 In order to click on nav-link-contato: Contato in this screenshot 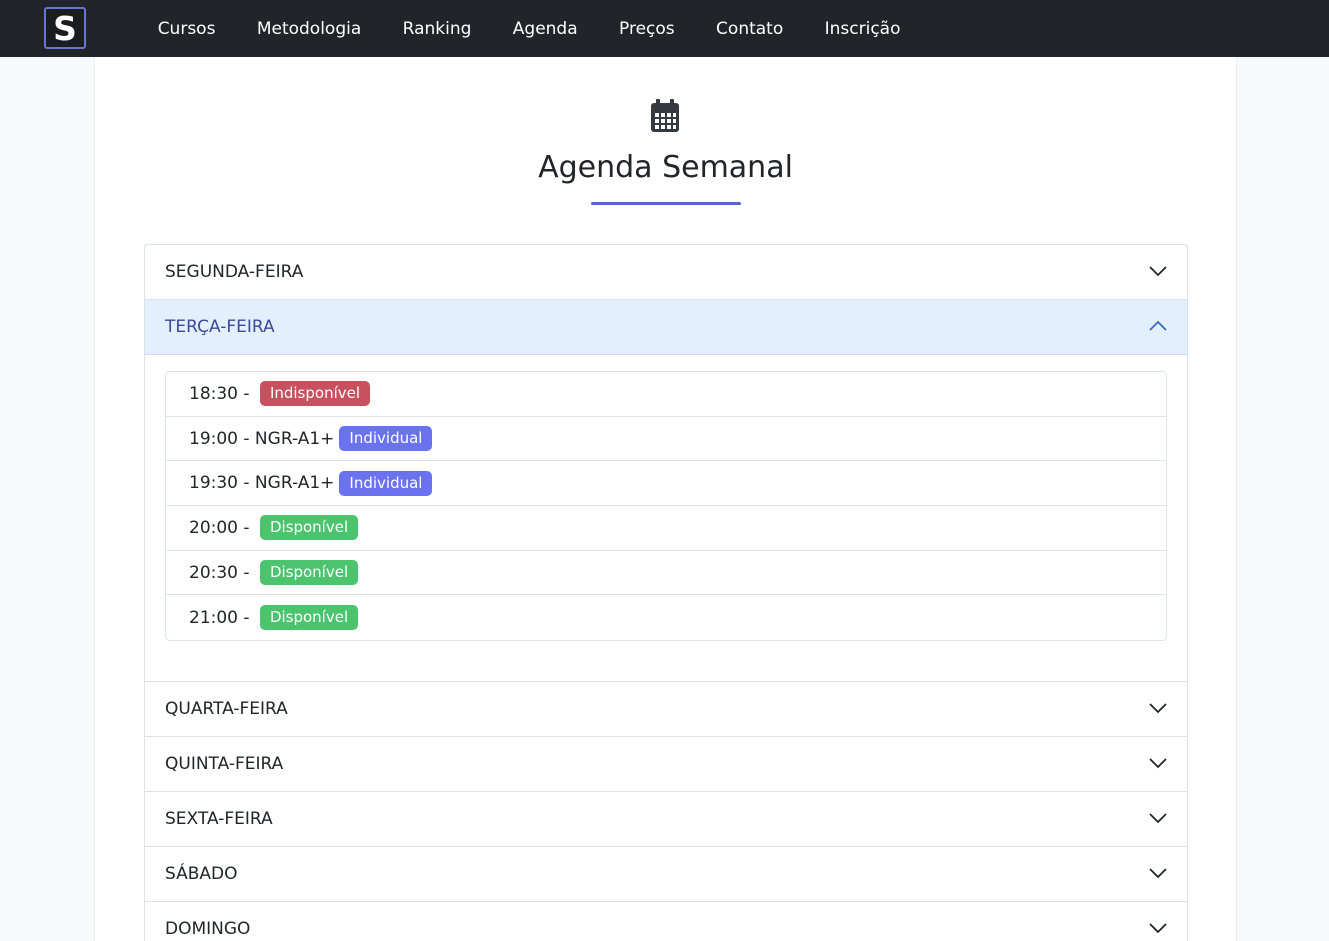, I will do `click(749, 29)`.